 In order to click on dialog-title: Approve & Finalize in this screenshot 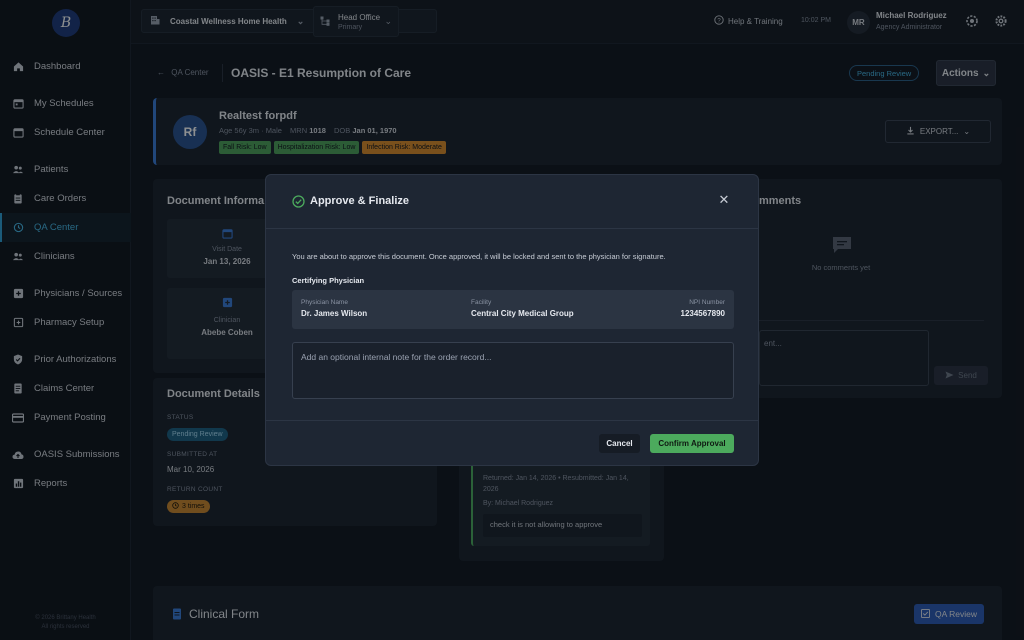, I will do `click(360, 201)`.